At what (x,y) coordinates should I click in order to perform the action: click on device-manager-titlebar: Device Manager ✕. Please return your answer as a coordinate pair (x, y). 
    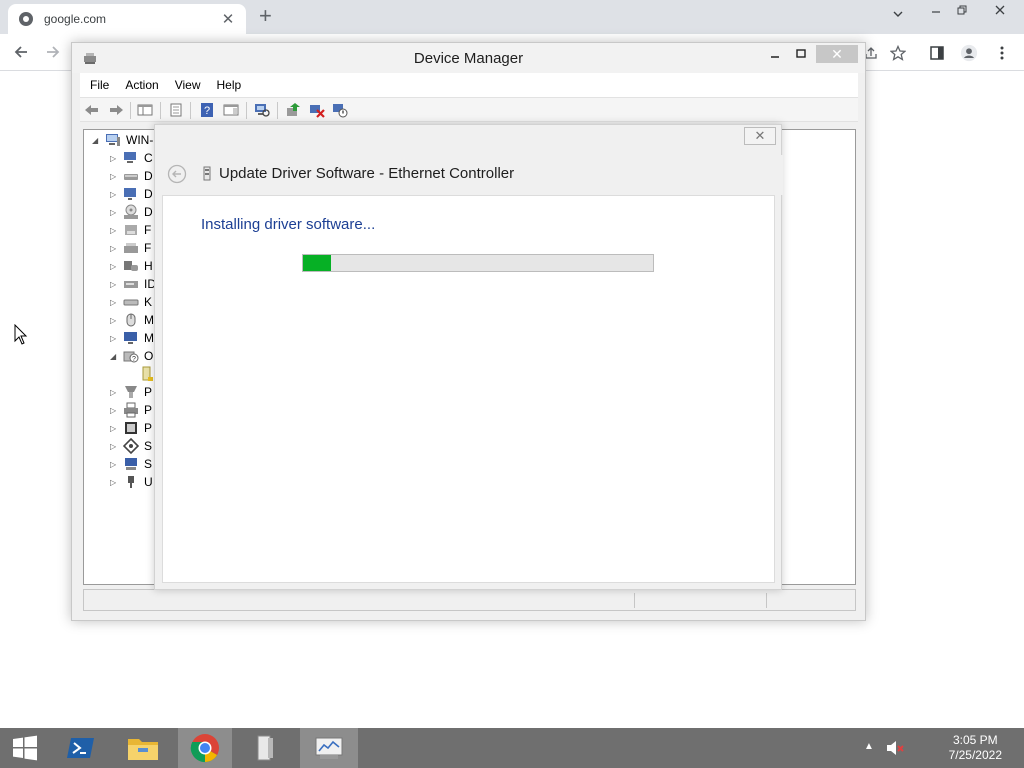
    Looking at the image, I should click on (468, 58).